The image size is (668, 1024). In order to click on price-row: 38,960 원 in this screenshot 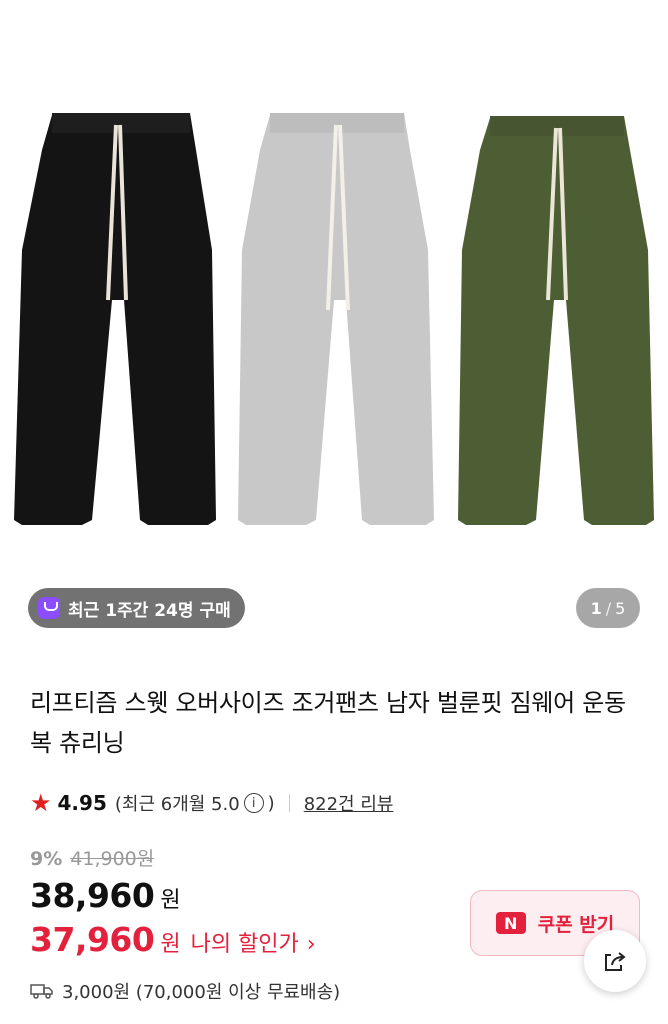, I will do `click(105, 895)`.